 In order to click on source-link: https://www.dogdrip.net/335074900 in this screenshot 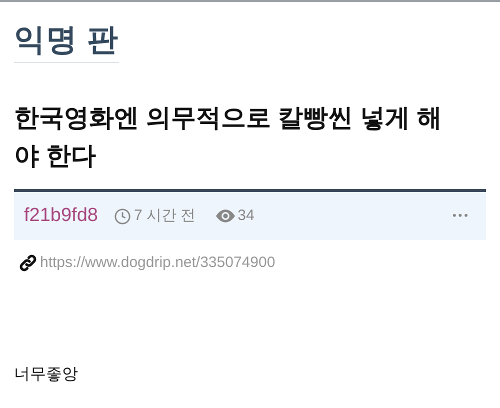, I will do `click(158, 263)`.